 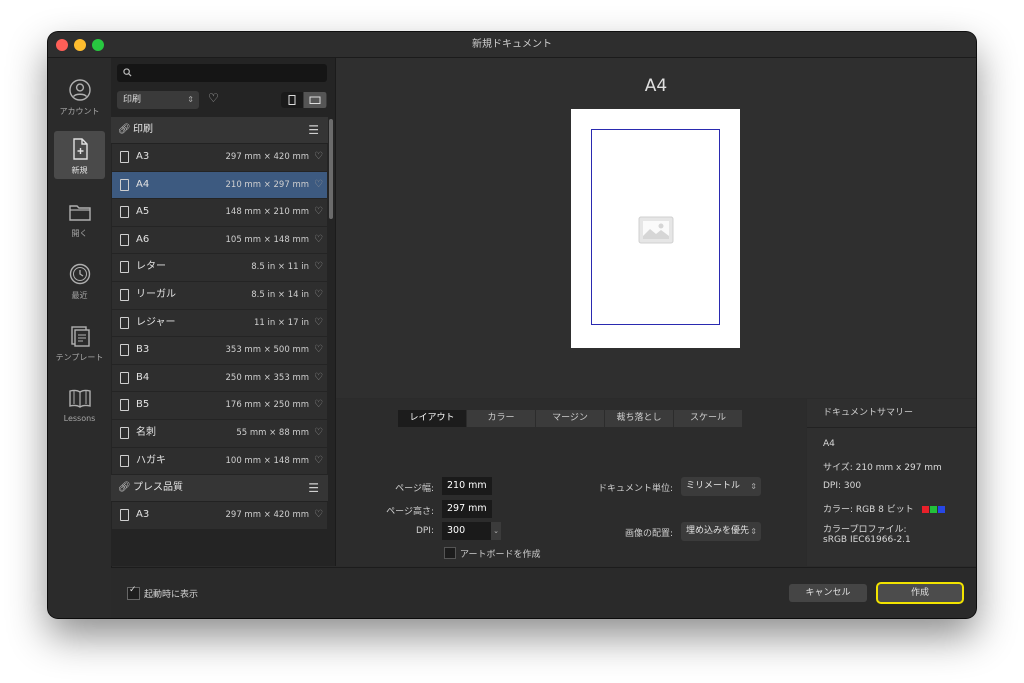 I want to click on rail-new-label: 新規, so click(x=79, y=170).